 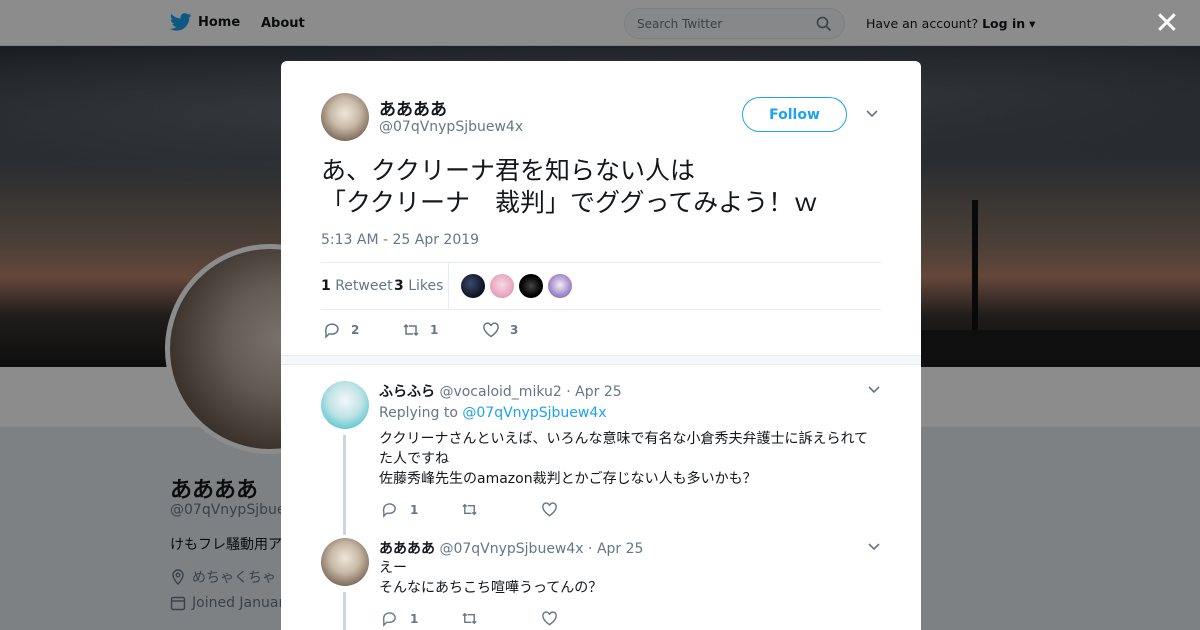 I want to click on replies-separator, so click(x=601, y=360).